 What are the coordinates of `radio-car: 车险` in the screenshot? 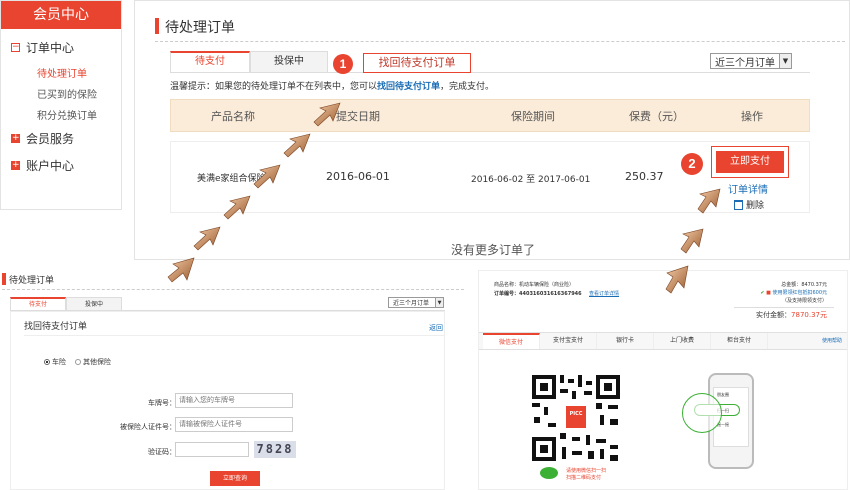 It's located at (55, 362).